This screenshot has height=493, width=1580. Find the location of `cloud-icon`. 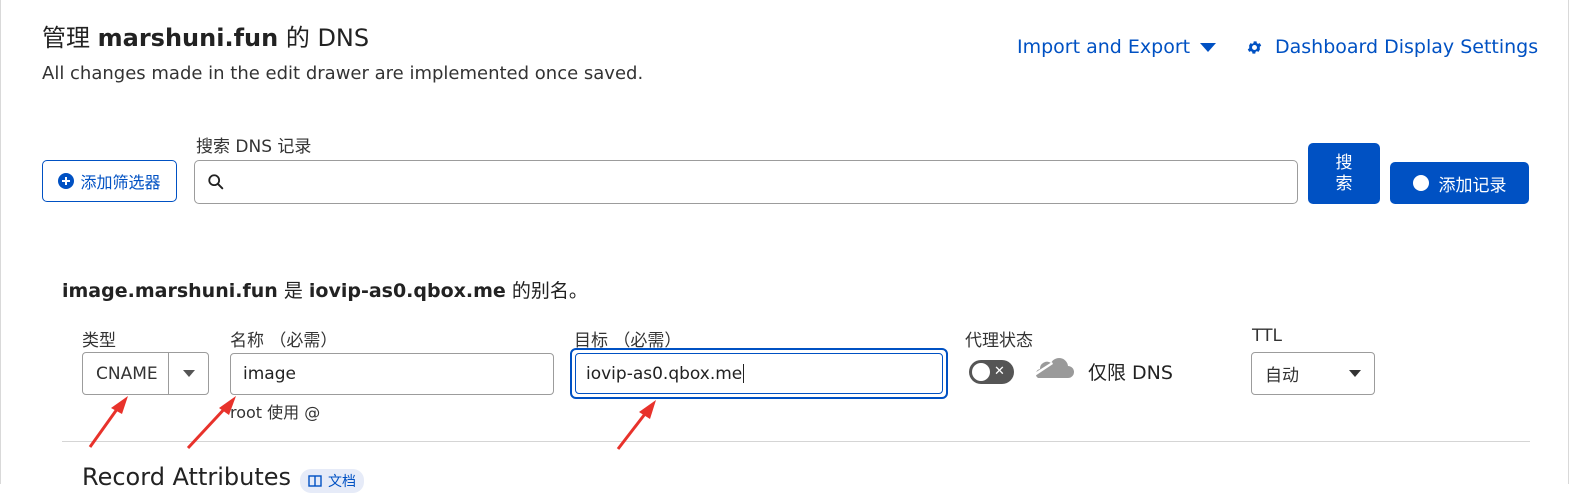

cloud-icon is located at coordinates (1053, 368).